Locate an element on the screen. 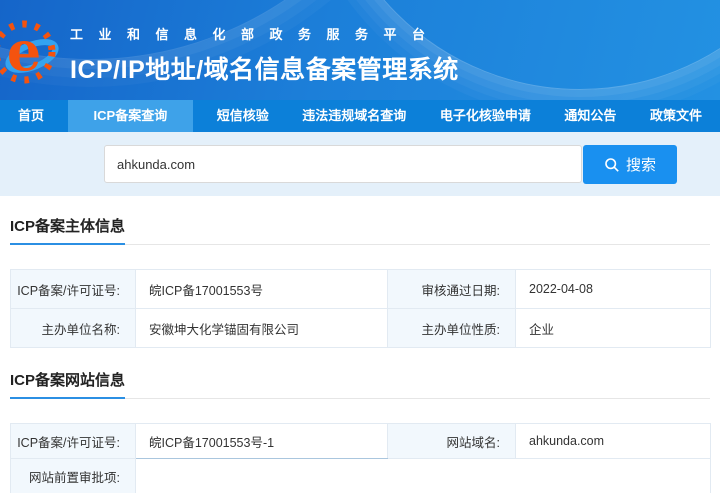 The width and height of the screenshot is (720, 493). section-title-text: ICP备案主体信息 is located at coordinates (68, 230).